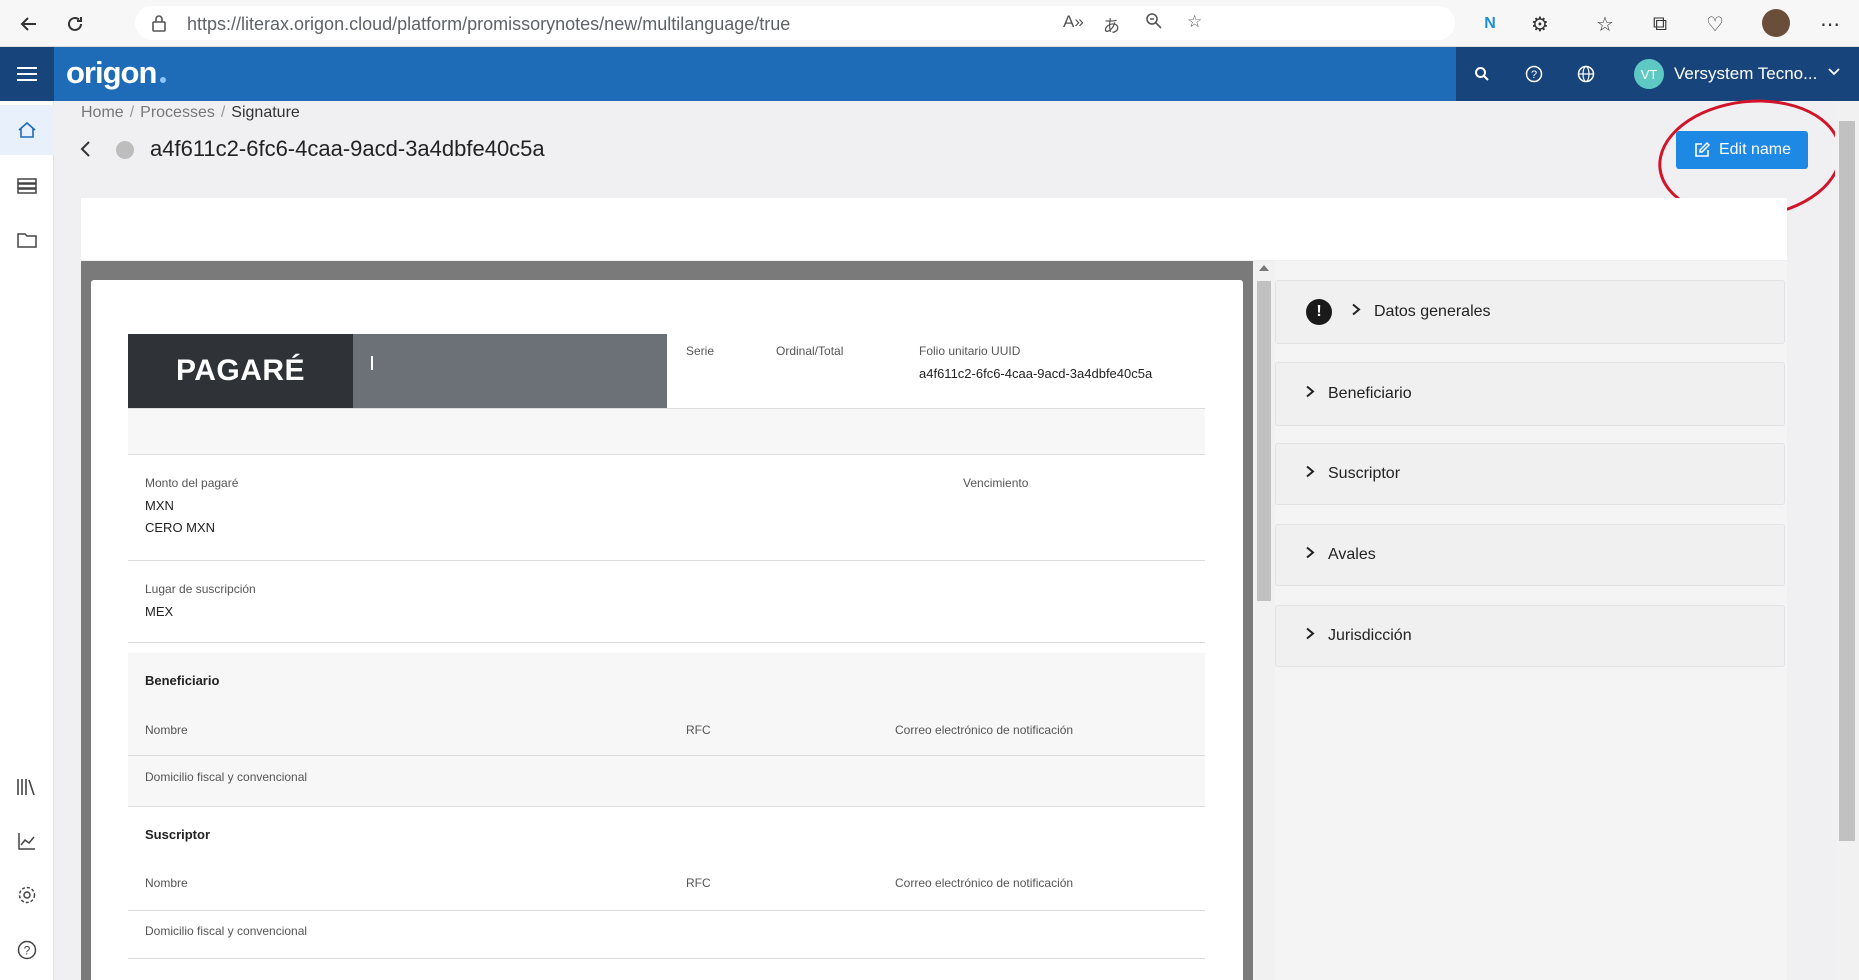  Describe the element at coordinates (1530, 636) in the screenshot. I see `accordion-jurisdiccion: Jurisdicción` at that location.